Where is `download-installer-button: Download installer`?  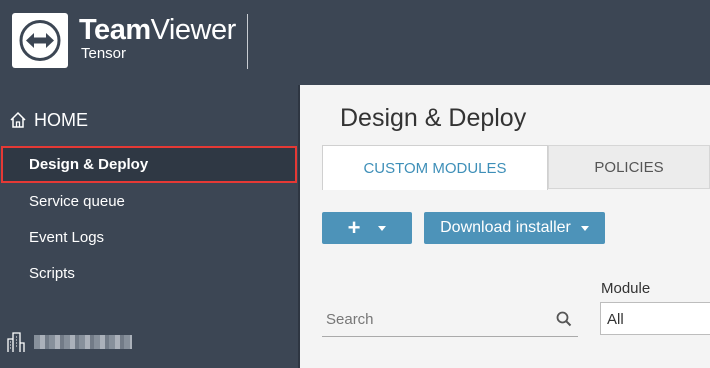
download-installer-button: Download installer is located at coordinates (514, 228).